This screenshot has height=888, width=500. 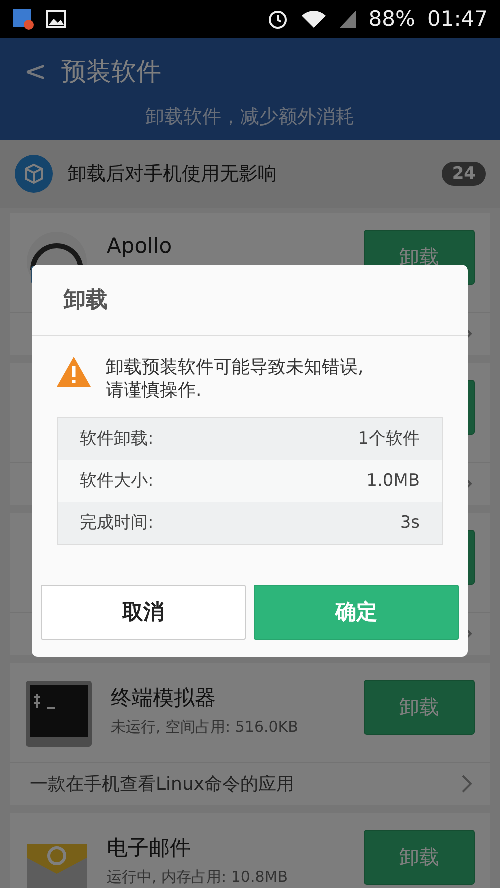 I want to click on alarm-icon, so click(x=277, y=19).